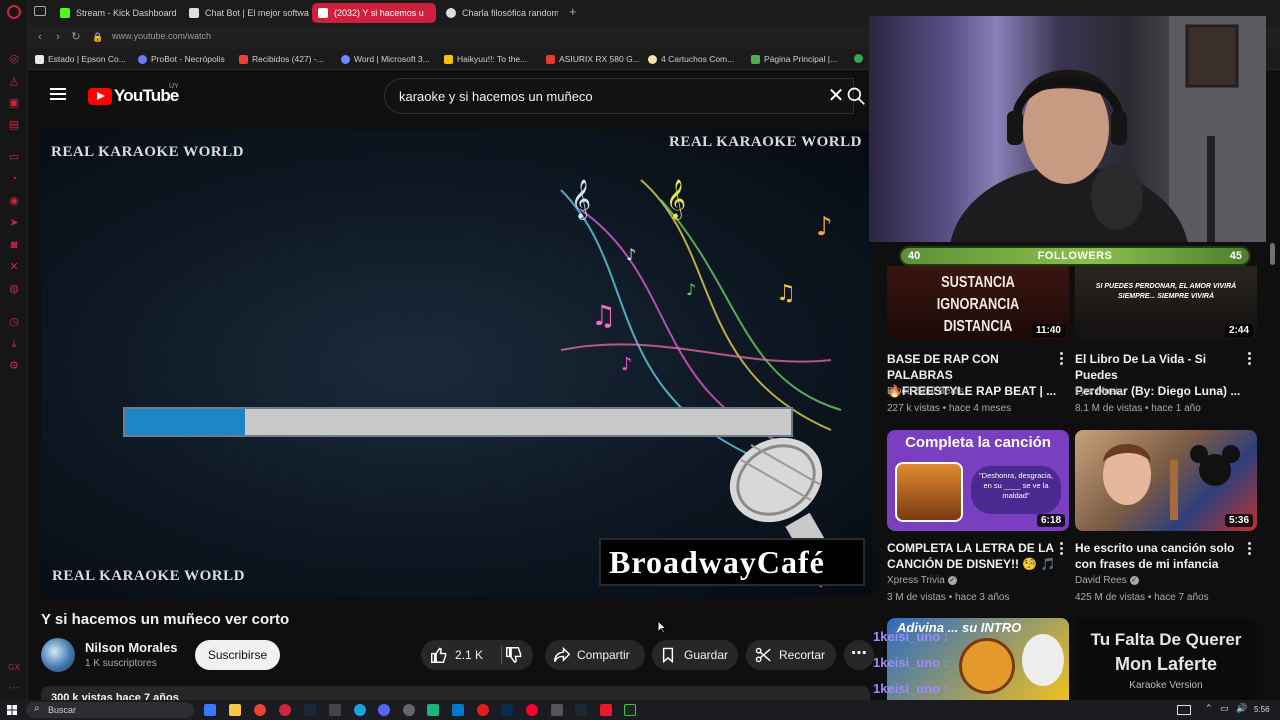 The image size is (1280, 720). What do you see at coordinates (374, 13) in the screenshot?
I see `tab-youtube-active: (2032) Y si hacemos u` at bounding box center [374, 13].